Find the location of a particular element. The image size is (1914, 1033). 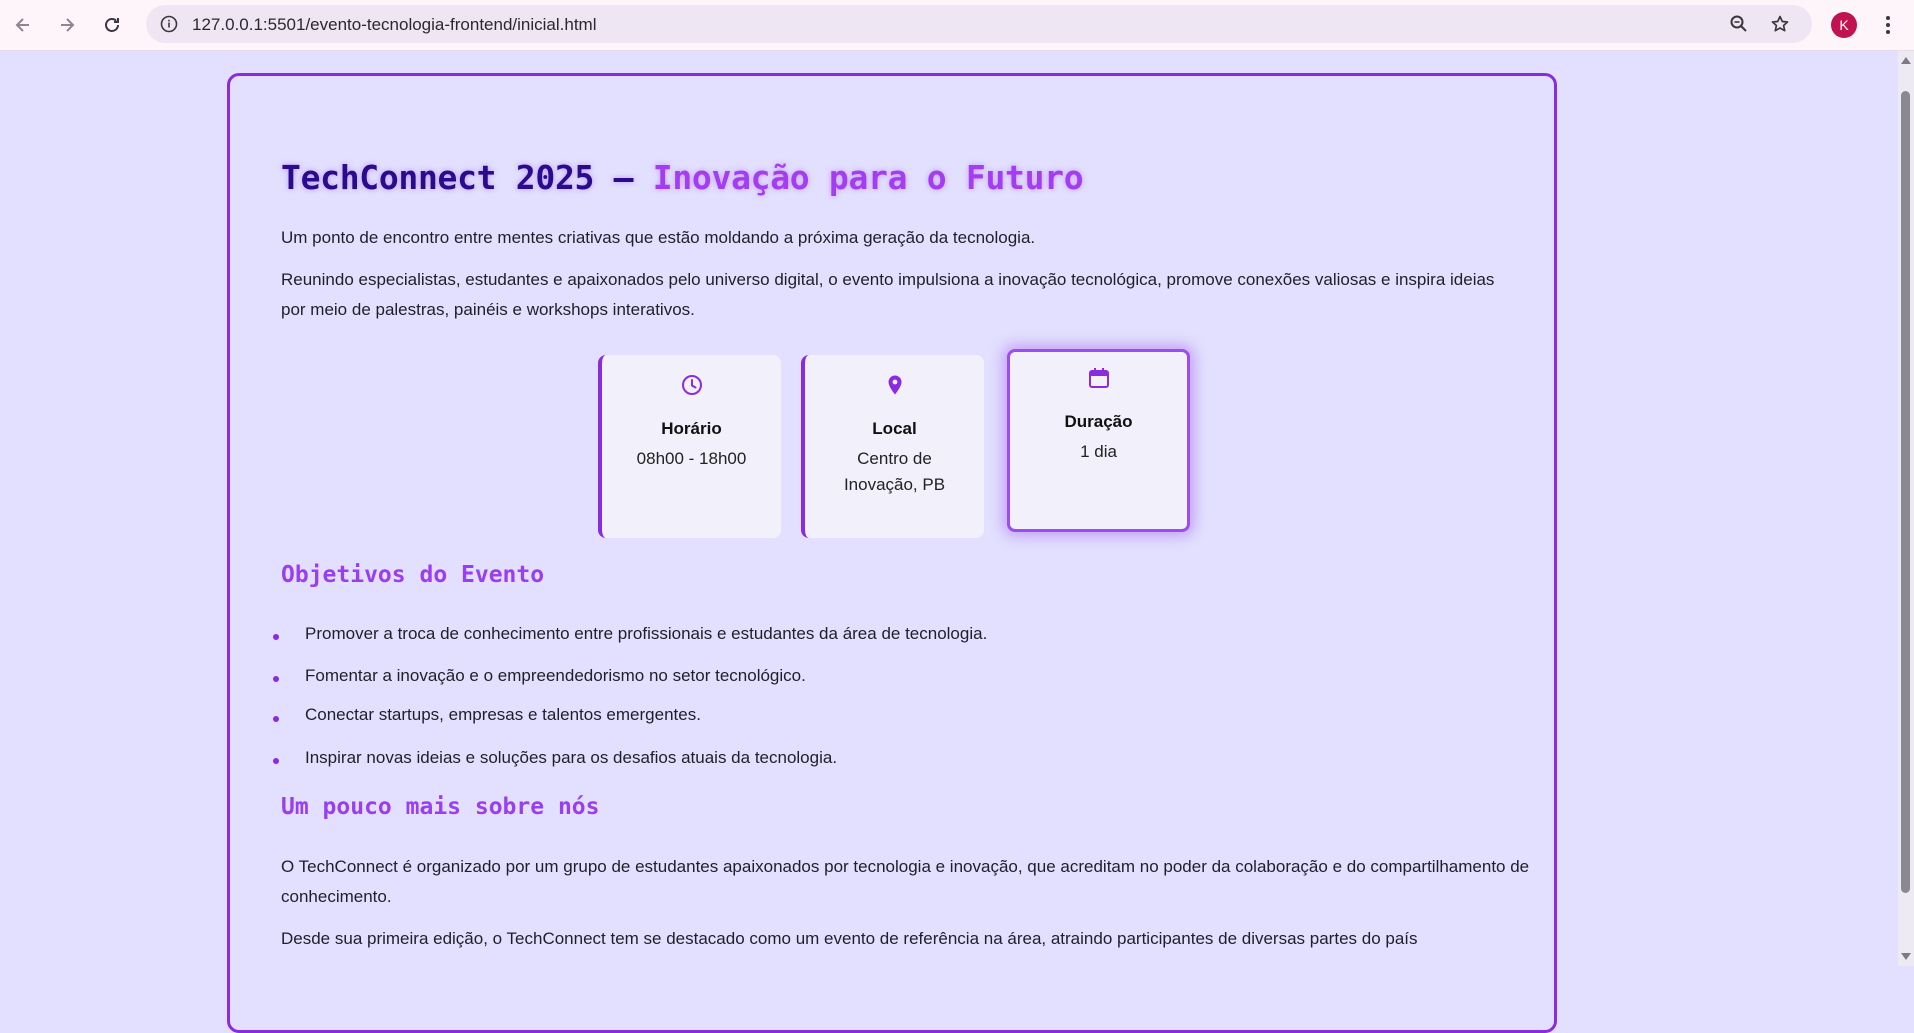

reload-button is located at coordinates (112, 25).